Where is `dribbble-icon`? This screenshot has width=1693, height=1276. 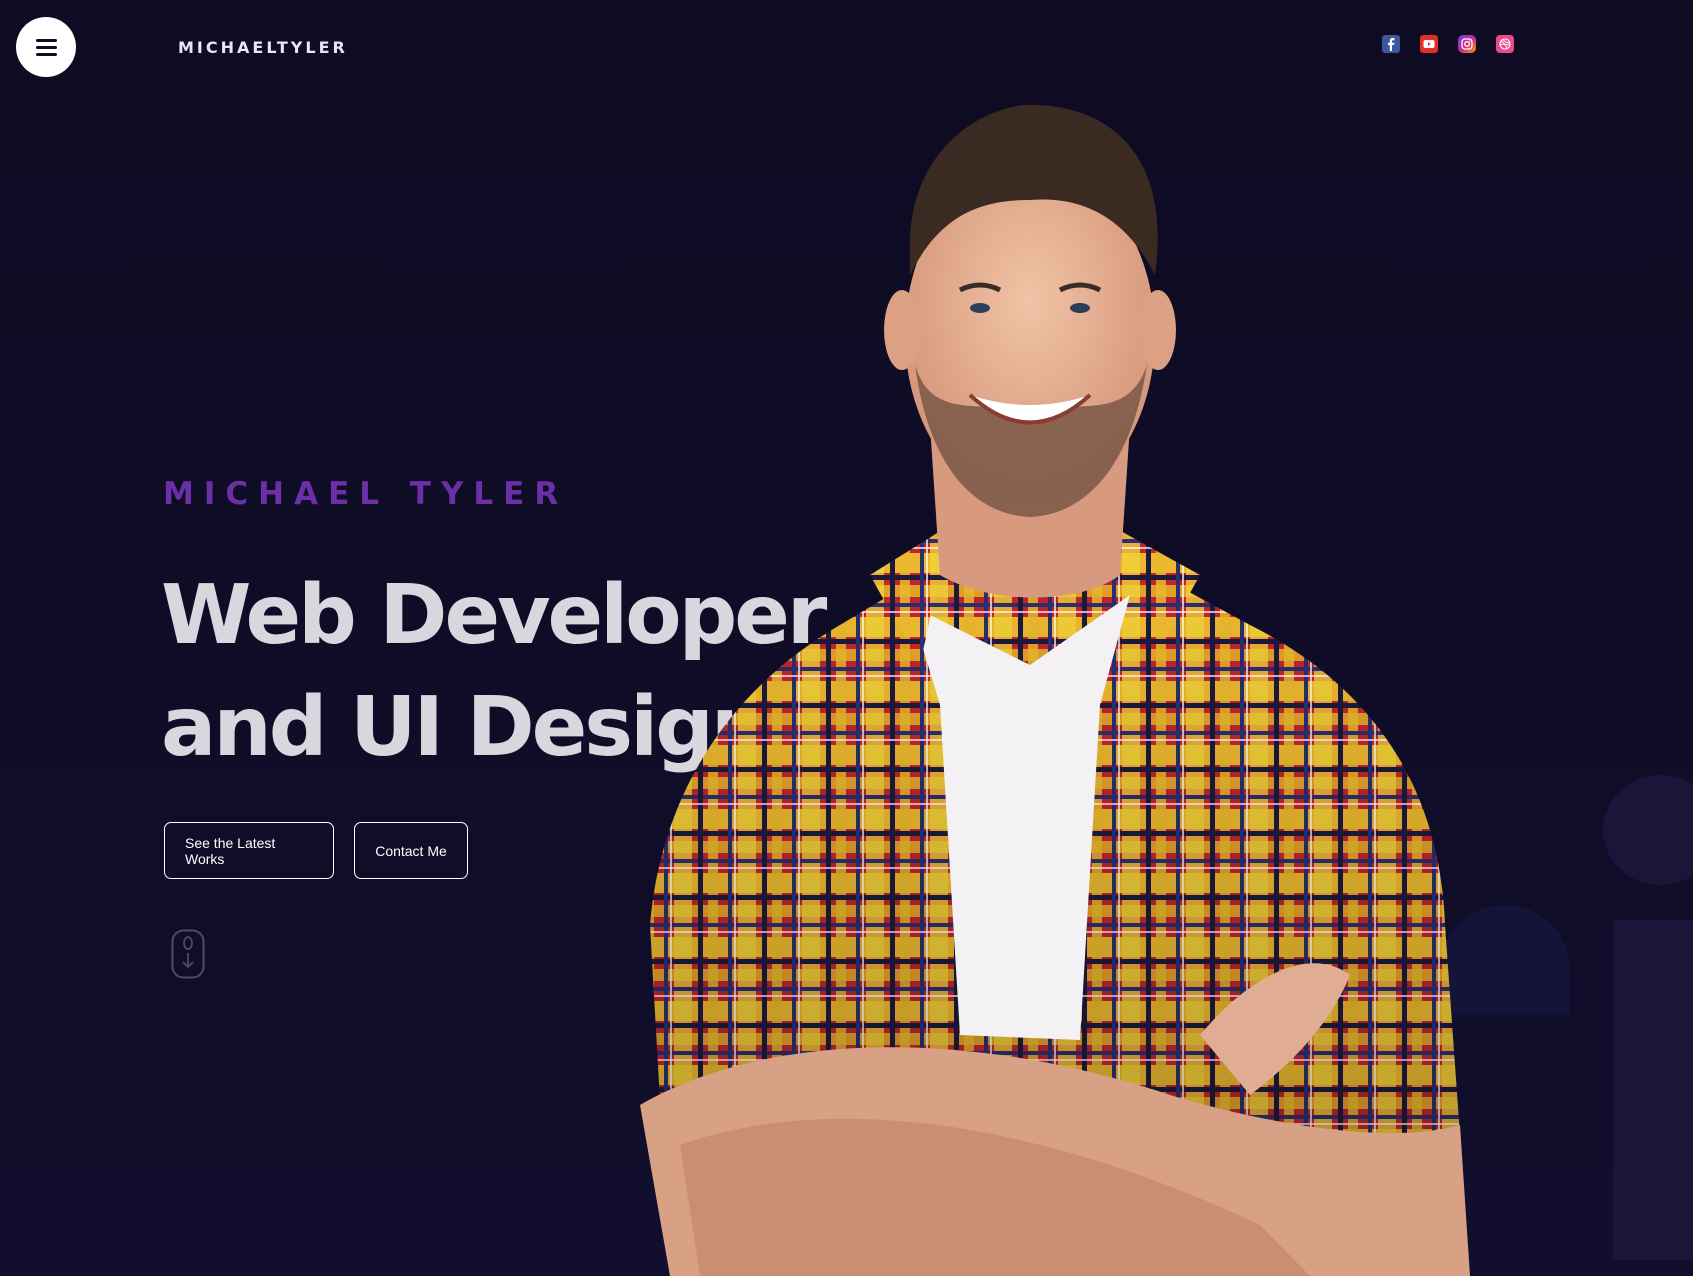 dribbble-icon is located at coordinates (1505, 44).